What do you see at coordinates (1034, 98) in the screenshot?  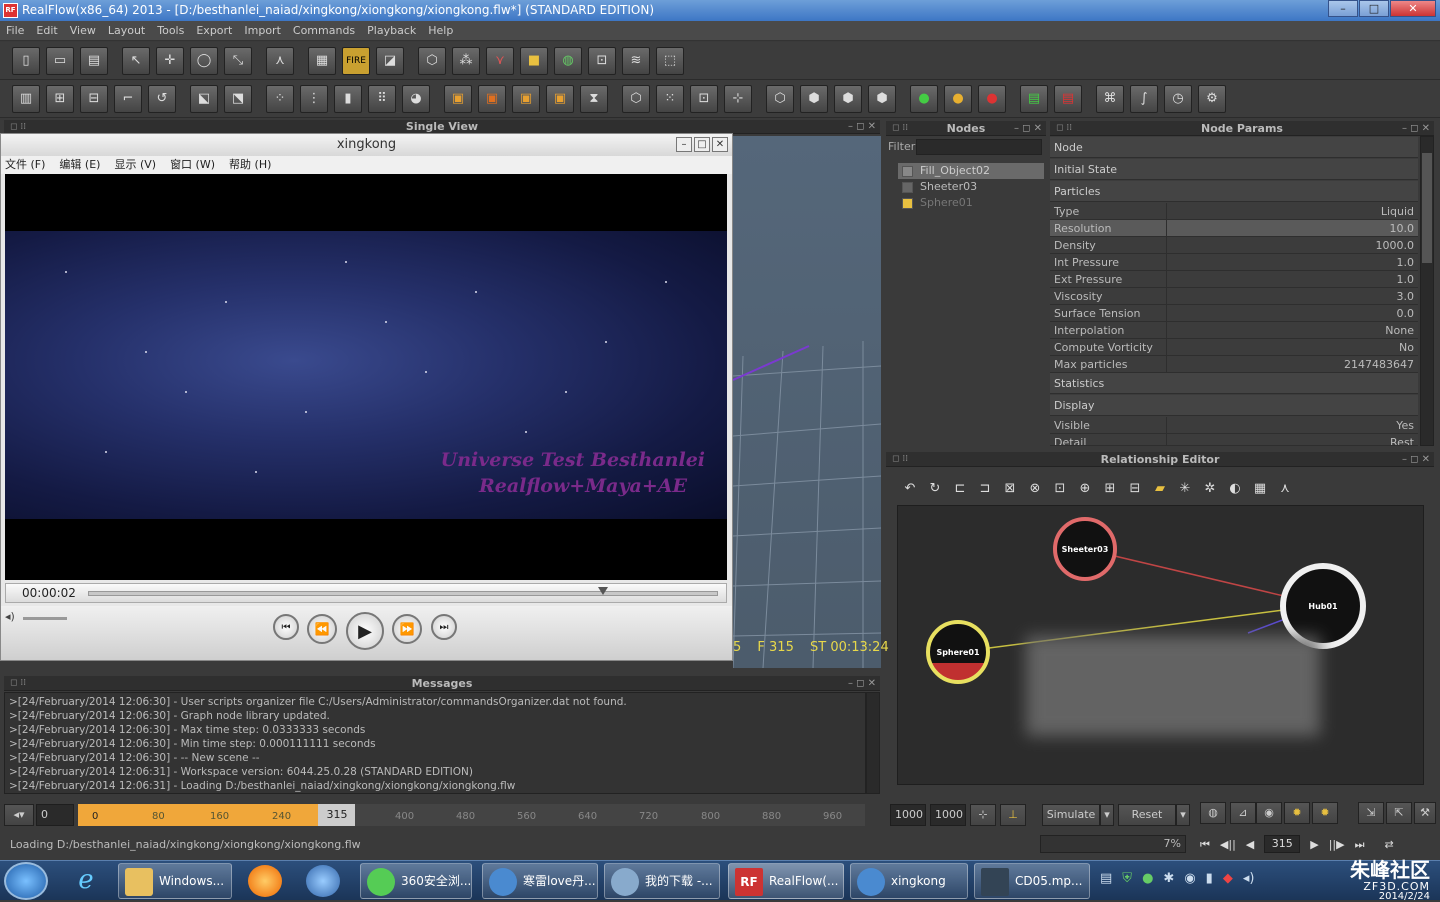 I see `cache-icon: ▤` at bounding box center [1034, 98].